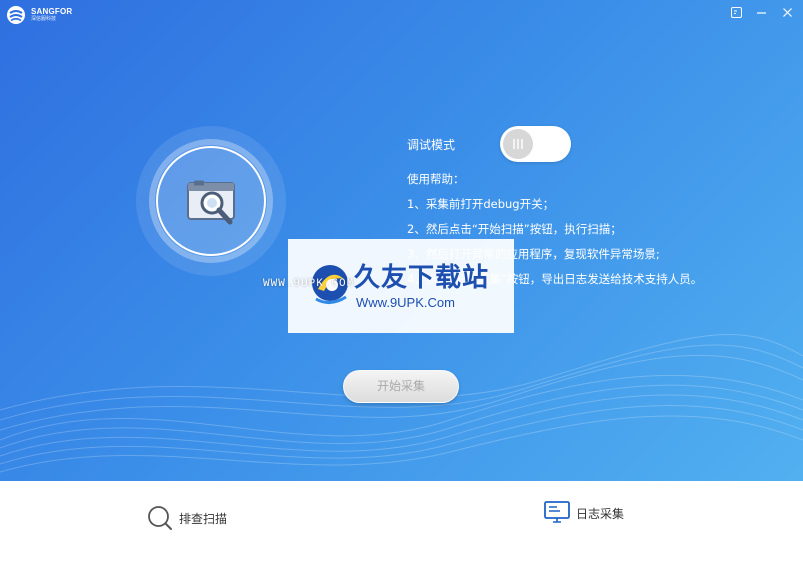 The height and width of the screenshot is (573, 803). I want to click on close-button, so click(787, 12).